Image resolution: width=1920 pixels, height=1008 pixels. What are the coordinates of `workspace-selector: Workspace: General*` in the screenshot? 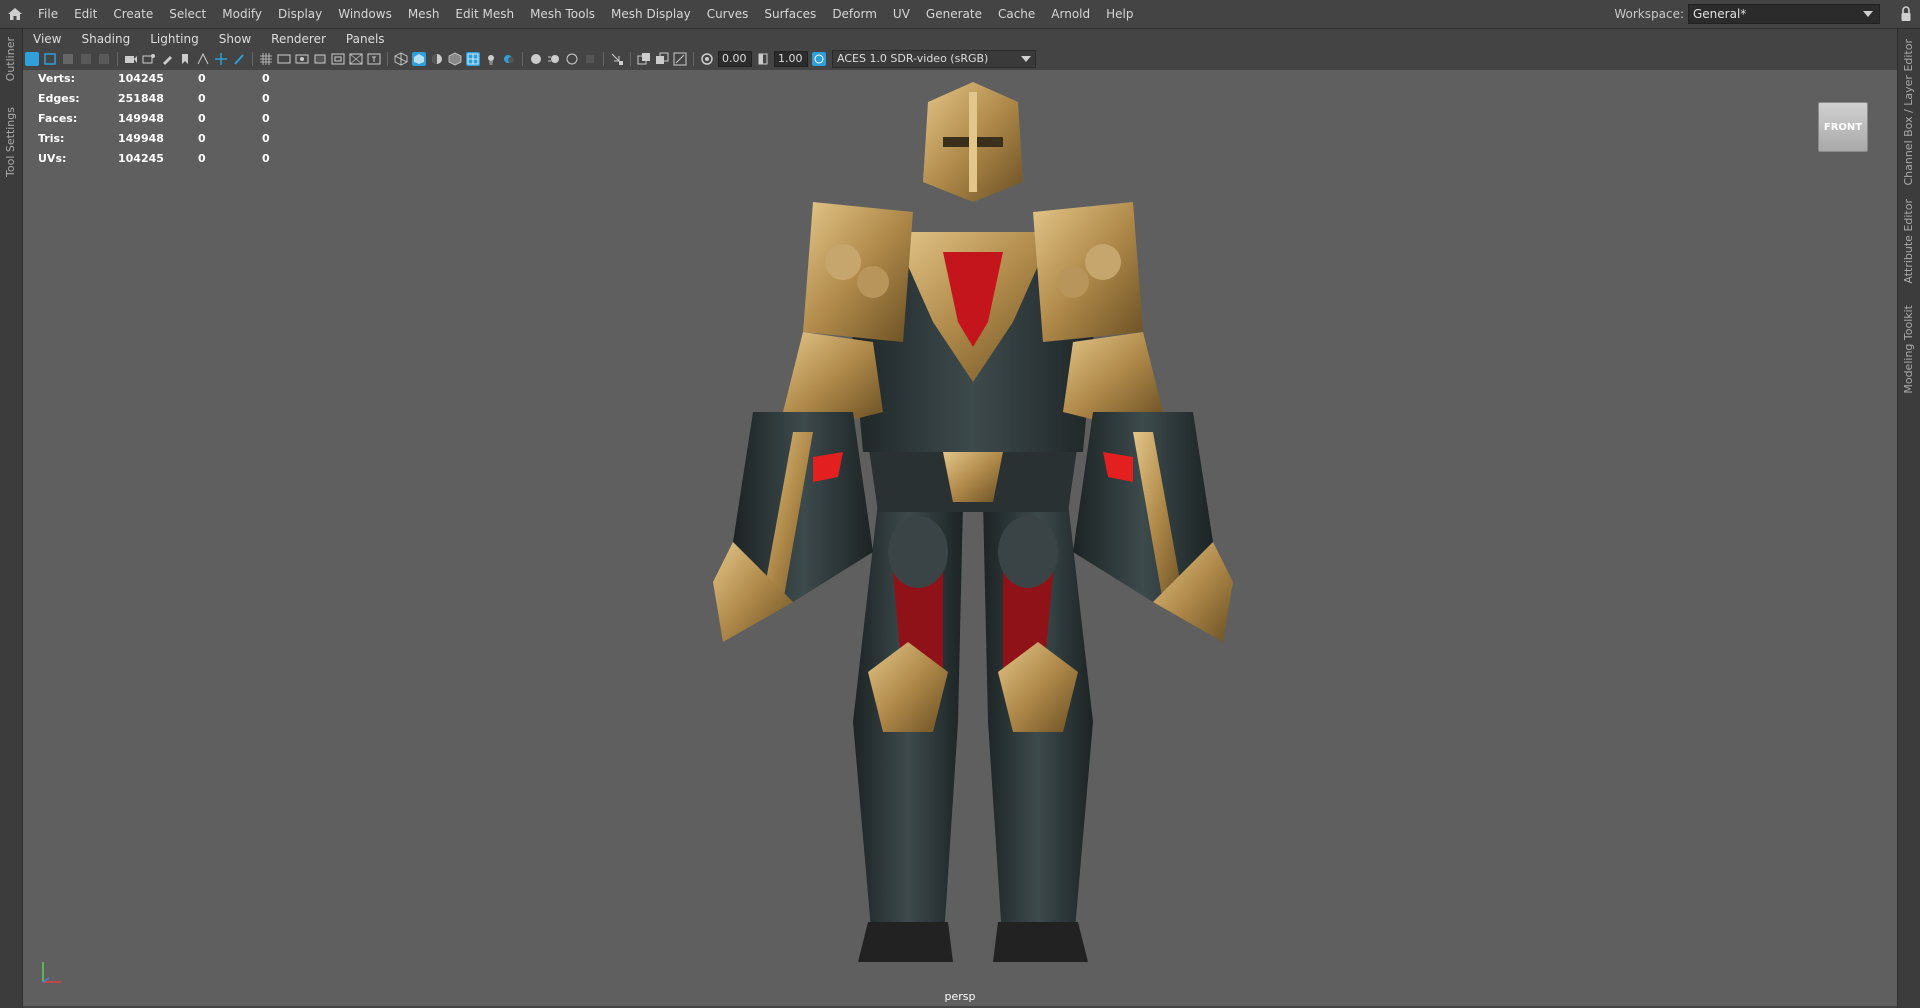 It's located at (1747, 14).